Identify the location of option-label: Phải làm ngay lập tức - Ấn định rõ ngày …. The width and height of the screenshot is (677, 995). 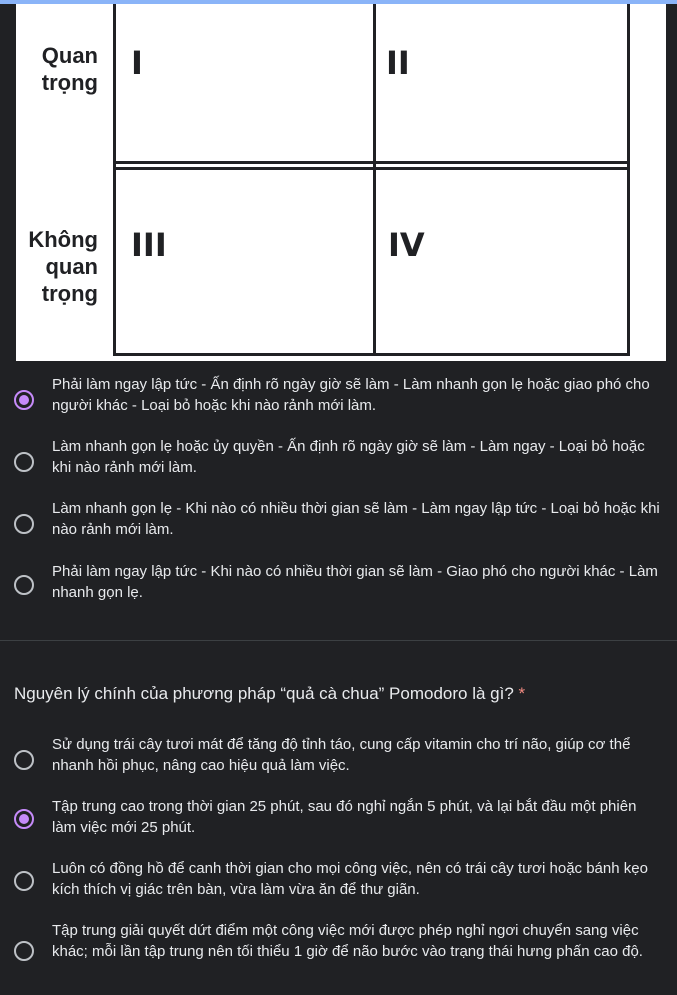
(351, 395).